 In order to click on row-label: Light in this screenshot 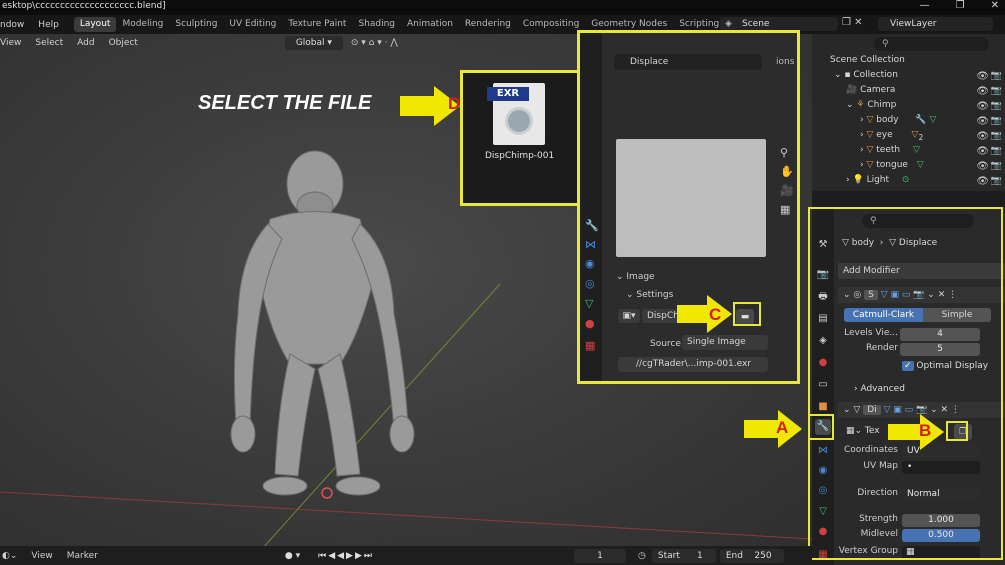, I will do `click(878, 180)`.